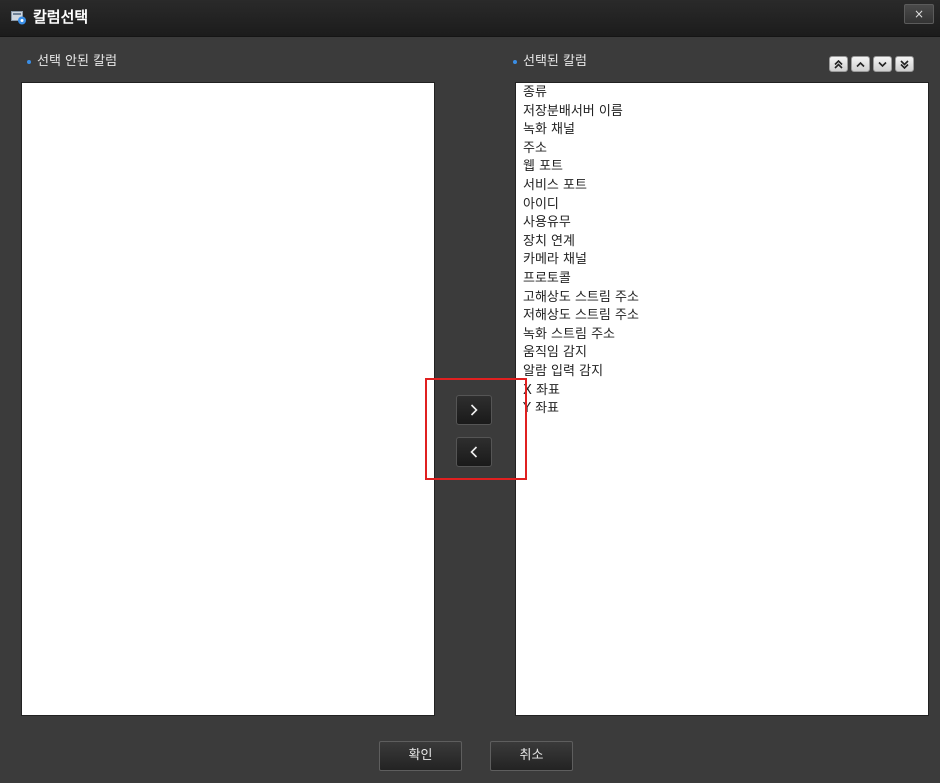 This screenshot has height=783, width=940. I want to click on list-item: 카메라 채널, so click(722, 260).